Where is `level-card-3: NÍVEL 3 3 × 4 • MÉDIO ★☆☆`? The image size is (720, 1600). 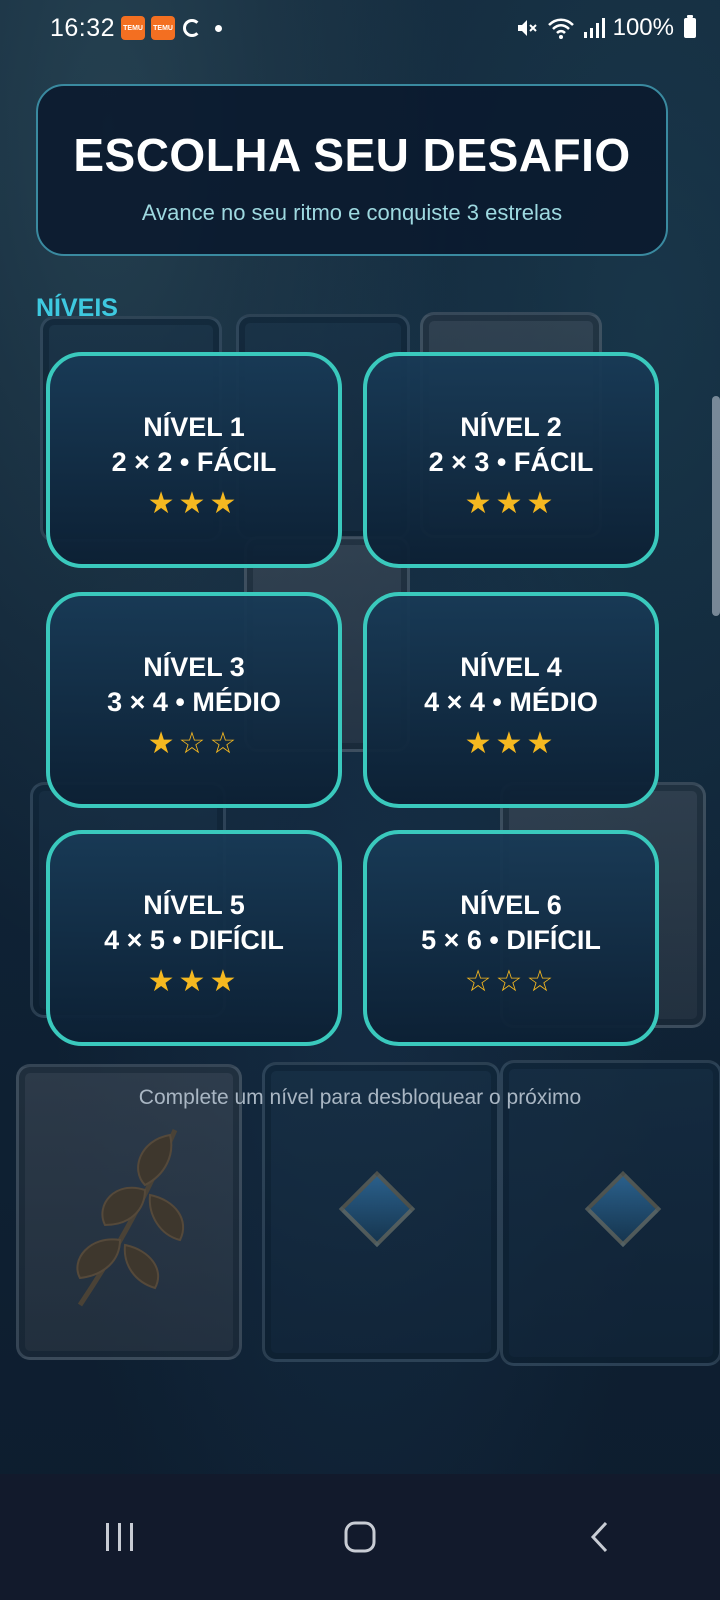 level-card-3: NÍVEL 3 3 × 4 • MÉDIO ★☆☆ is located at coordinates (194, 700).